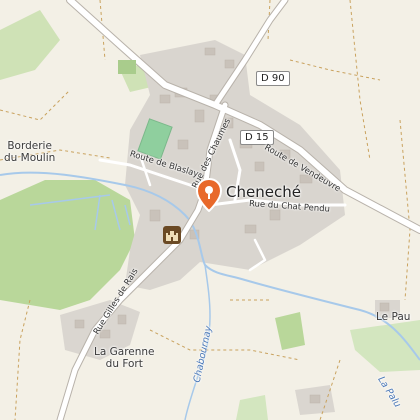 This screenshot has height=420, width=420. What do you see at coordinates (124, 358) in the screenshot?
I see `place-label-garenne: La Garenne du Fort` at bounding box center [124, 358].